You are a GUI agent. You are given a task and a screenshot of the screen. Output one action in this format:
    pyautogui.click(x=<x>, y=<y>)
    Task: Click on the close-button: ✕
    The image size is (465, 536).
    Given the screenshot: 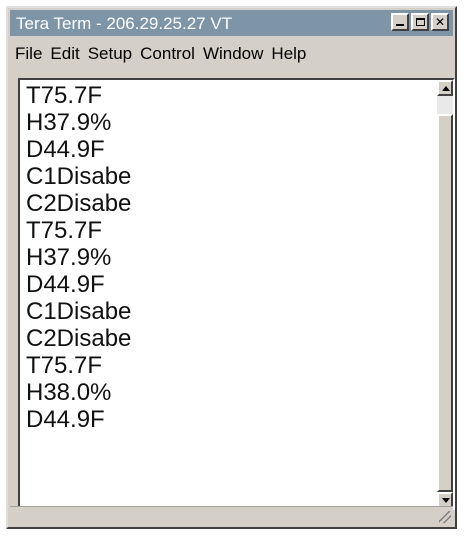 What is the action you would take?
    pyautogui.click(x=440, y=22)
    